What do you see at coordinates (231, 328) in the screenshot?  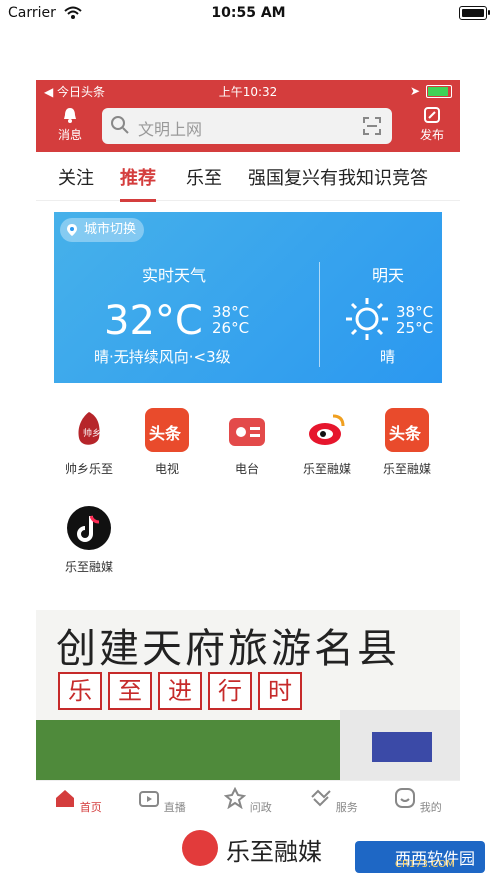 I see `today-low: 26°C` at bounding box center [231, 328].